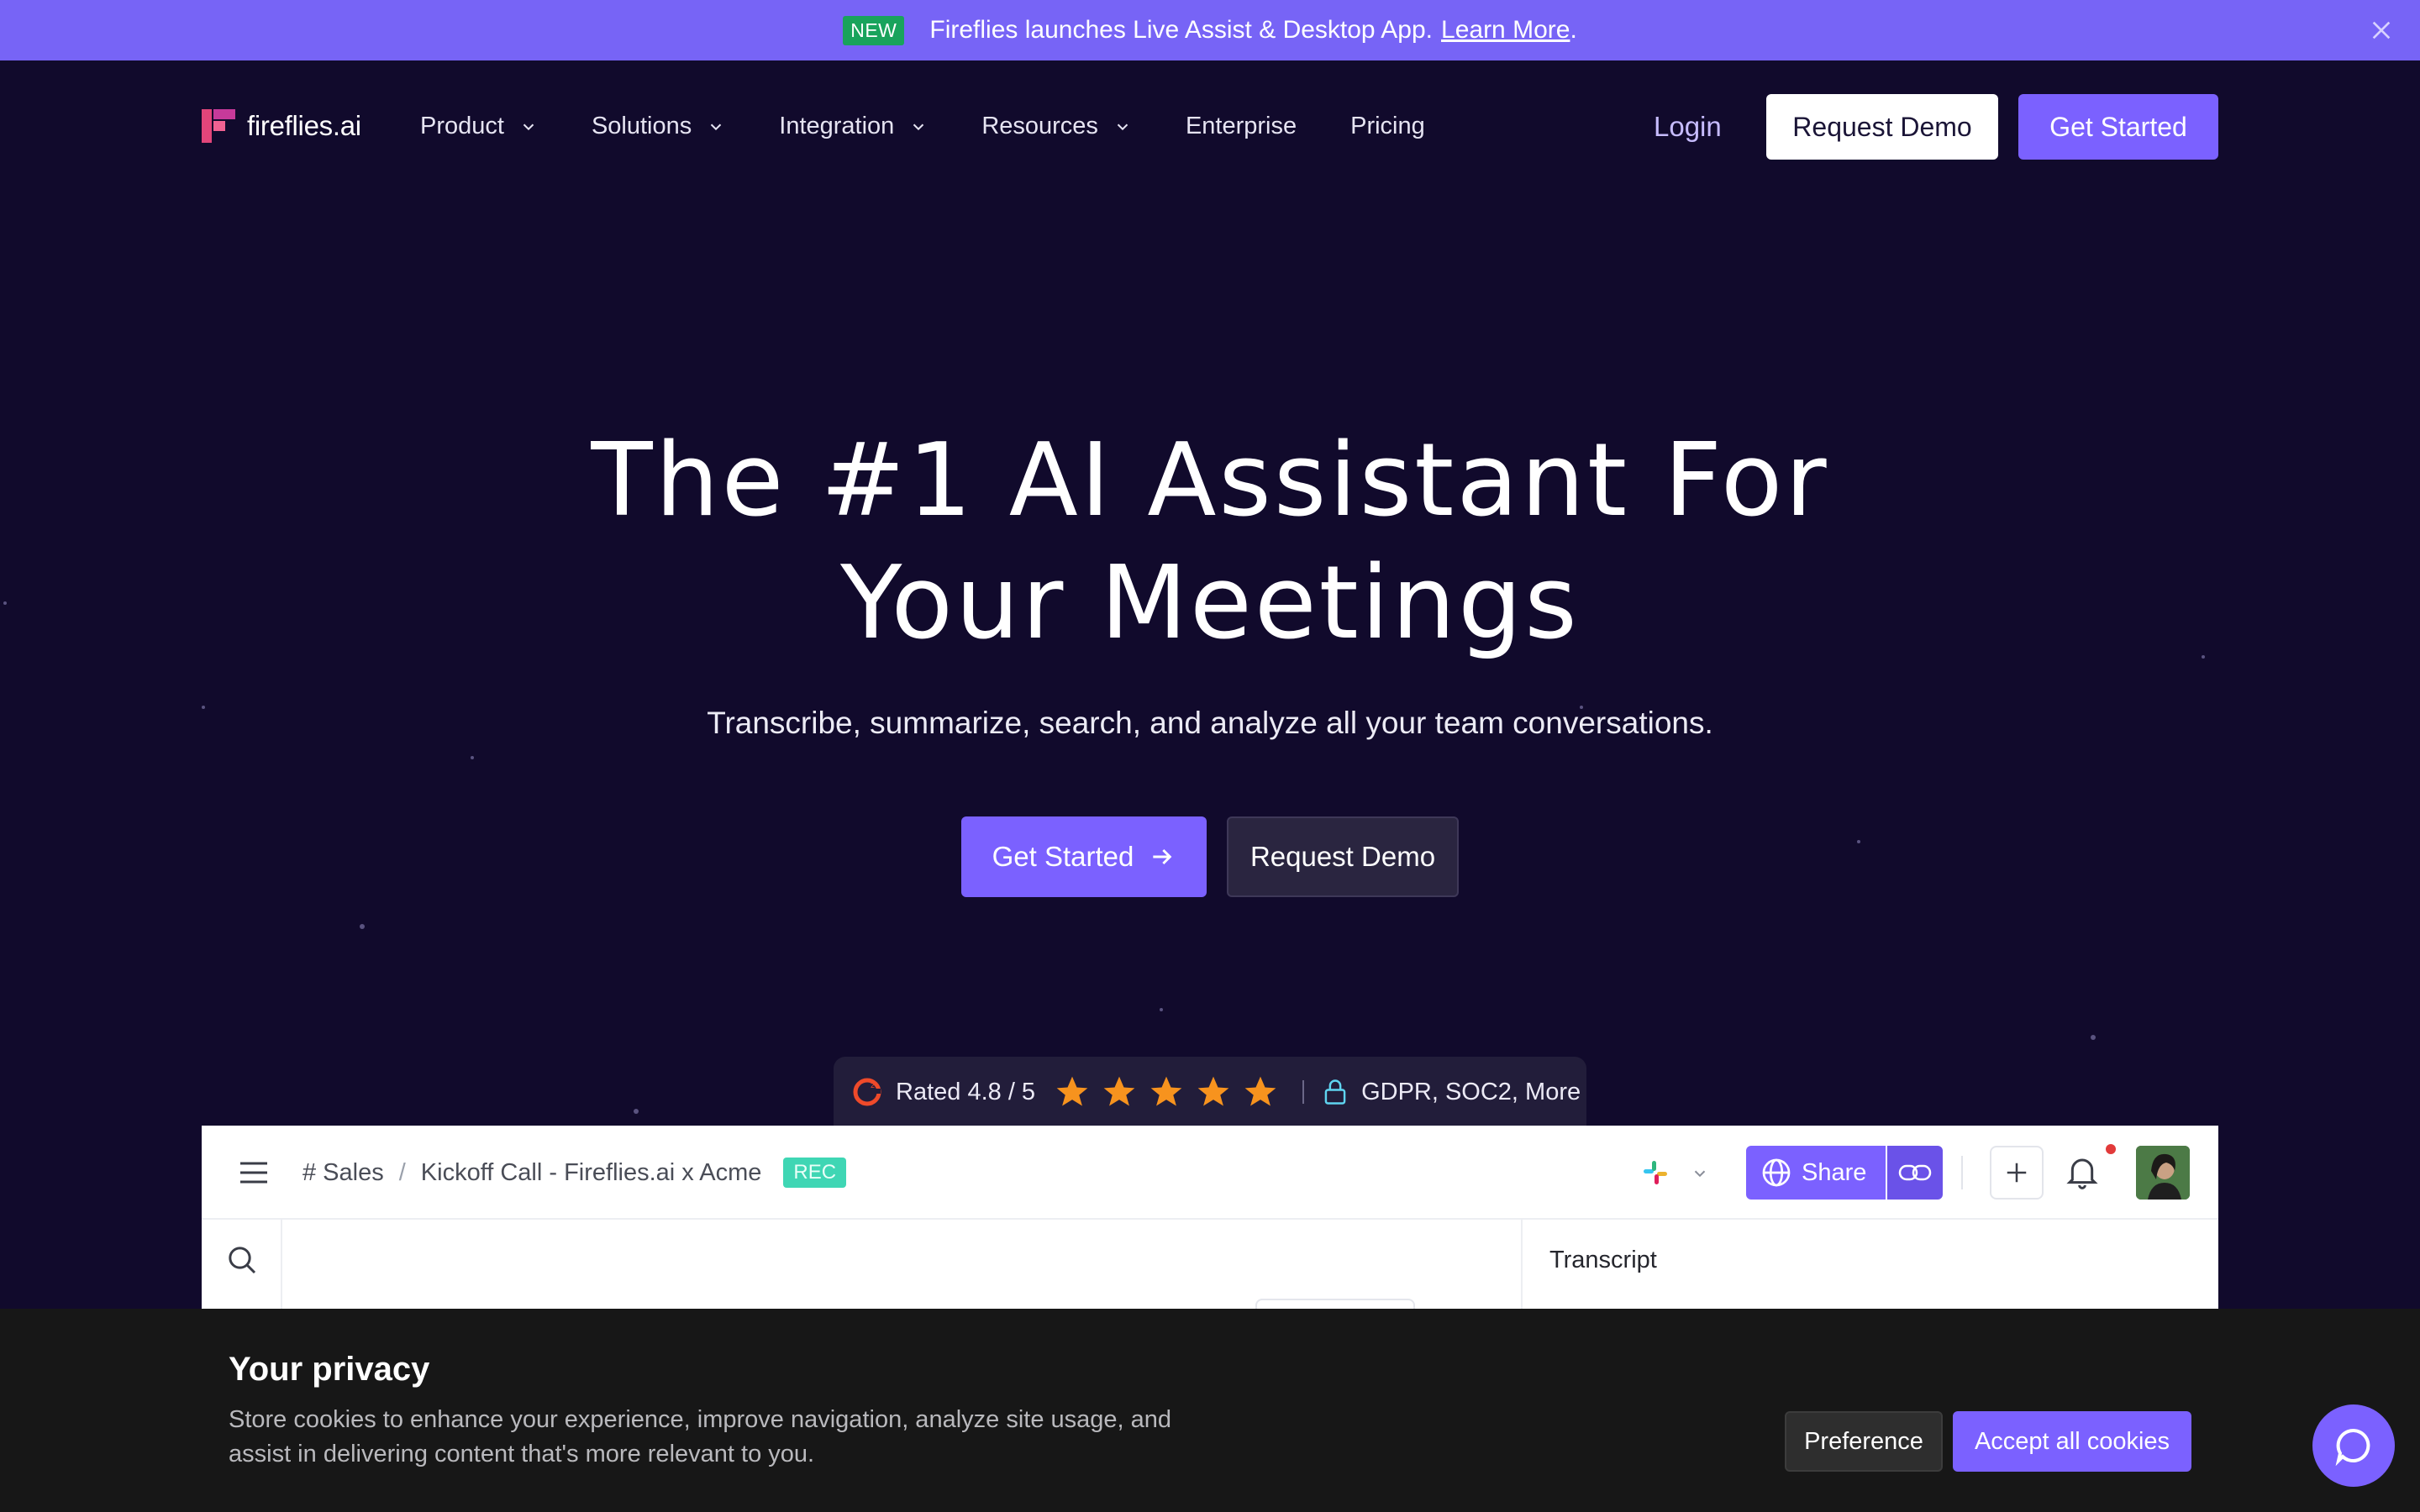 This screenshot has width=2420, height=1512. Describe the element at coordinates (1471, 1091) in the screenshot. I see `compliance-text: GDPR, SOC2, More` at that location.